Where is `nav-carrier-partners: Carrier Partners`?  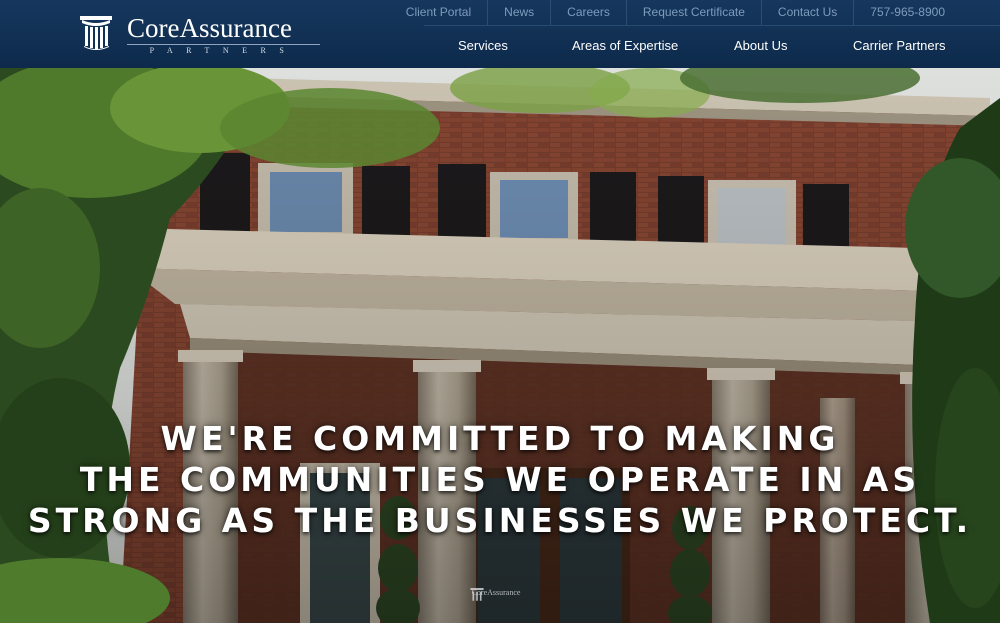 nav-carrier-partners: Carrier Partners is located at coordinates (899, 45).